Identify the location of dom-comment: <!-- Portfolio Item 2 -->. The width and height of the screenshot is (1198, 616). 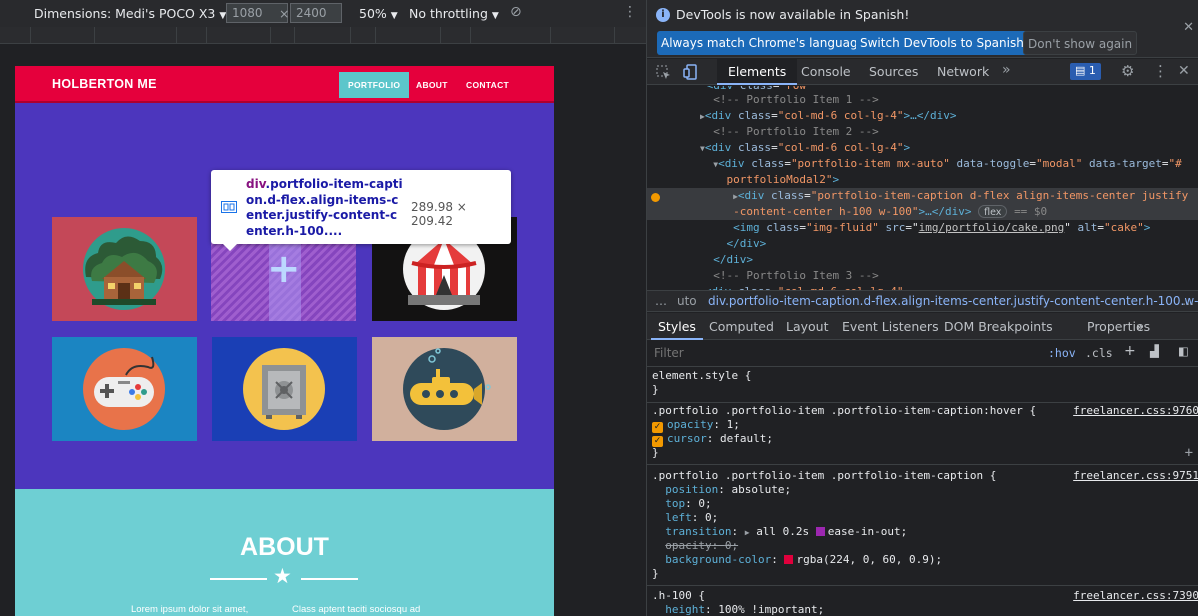
(922, 132).